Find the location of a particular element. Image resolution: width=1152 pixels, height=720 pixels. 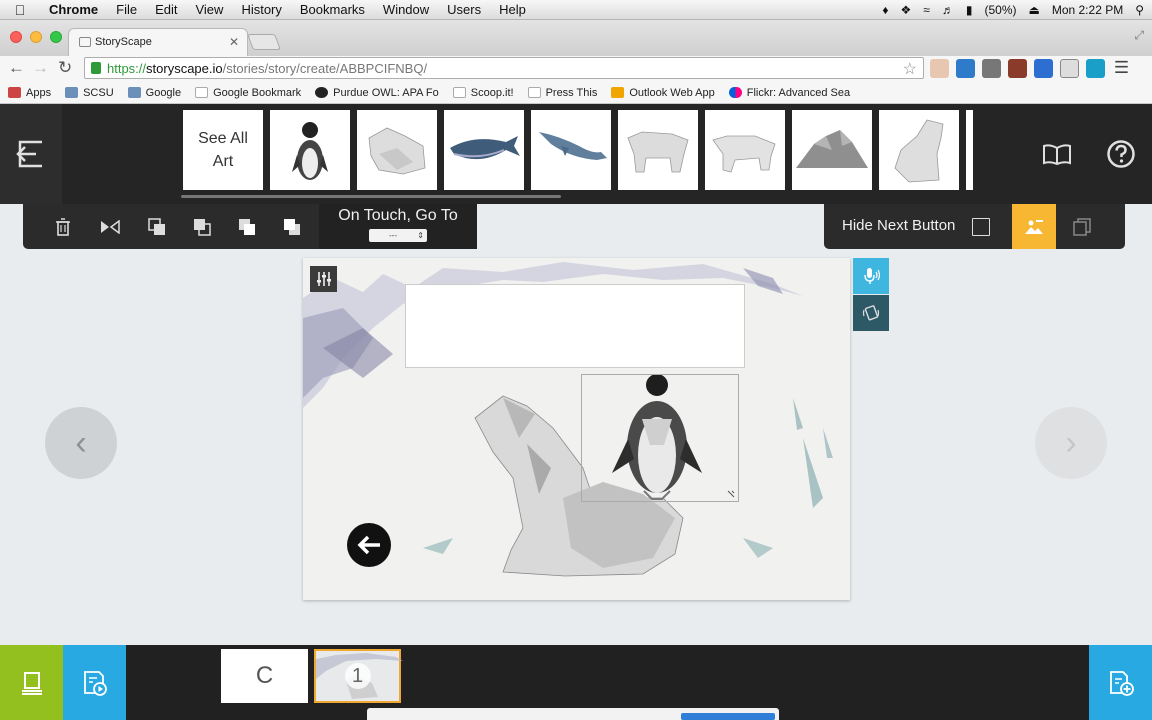

bookmark-flickr: Flickr: Advanced Sea is located at coordinates (789, 93).